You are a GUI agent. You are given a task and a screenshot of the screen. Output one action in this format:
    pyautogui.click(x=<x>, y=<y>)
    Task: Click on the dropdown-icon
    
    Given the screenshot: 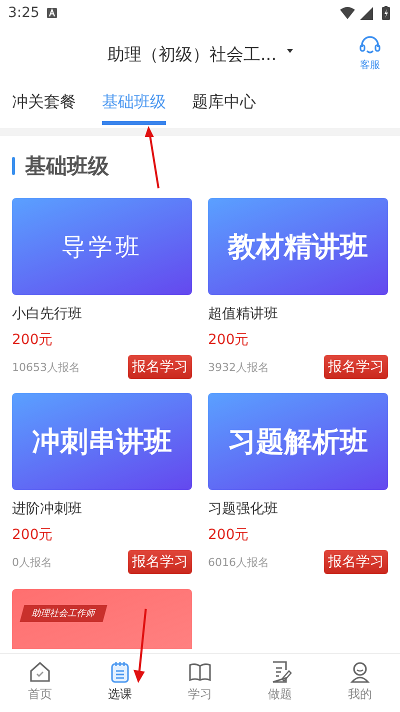 What is the action you would take?
    pyautogui.click(x=289, y=51)
    